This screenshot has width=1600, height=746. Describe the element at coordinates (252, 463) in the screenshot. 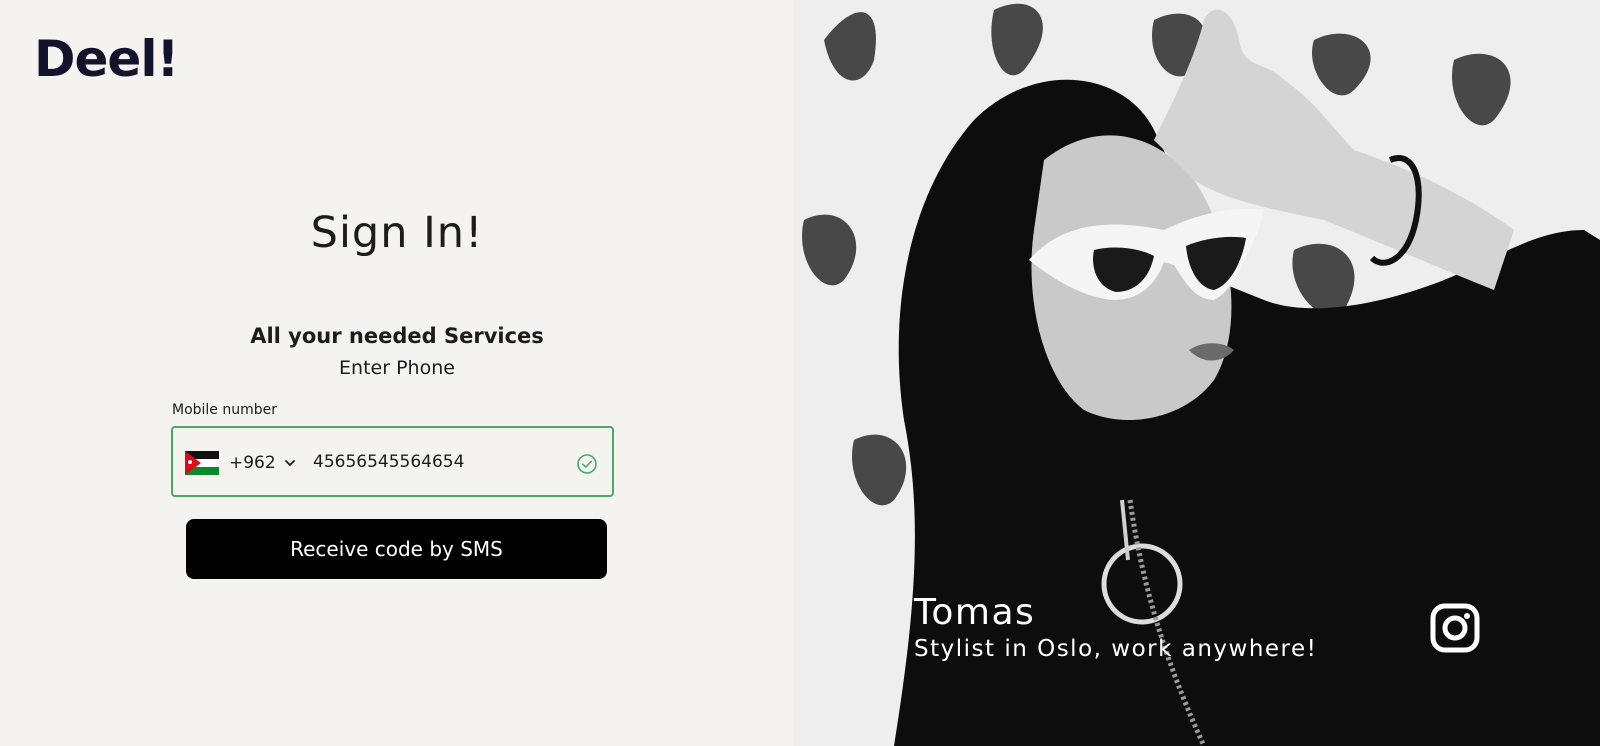

I see `country-code: +962` at that location.